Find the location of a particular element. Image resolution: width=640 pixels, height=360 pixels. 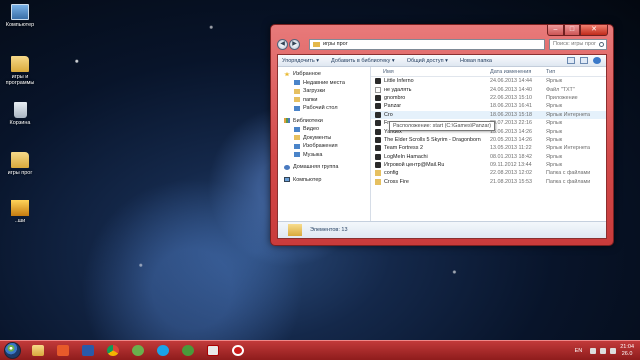

taskbar-app-utorrent is located at coordinates (137, 350).